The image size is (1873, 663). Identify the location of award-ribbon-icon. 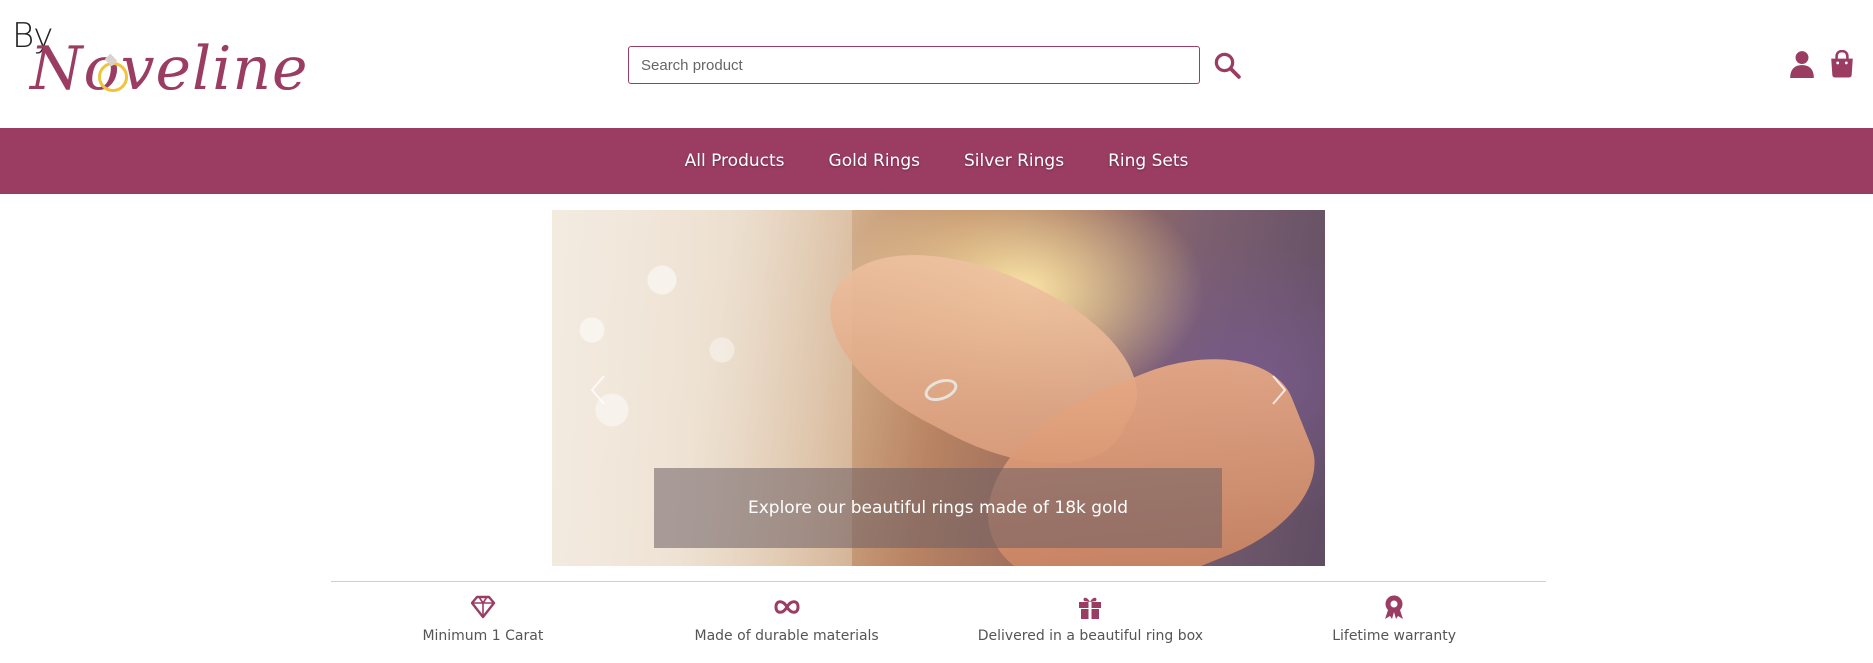
(1394, 607).